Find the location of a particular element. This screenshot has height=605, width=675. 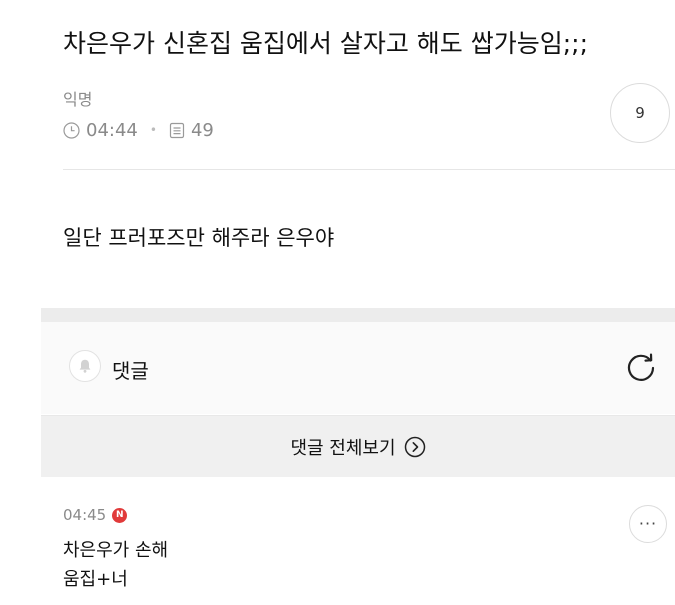

refresh-icon is located at coordinates (641, 368).